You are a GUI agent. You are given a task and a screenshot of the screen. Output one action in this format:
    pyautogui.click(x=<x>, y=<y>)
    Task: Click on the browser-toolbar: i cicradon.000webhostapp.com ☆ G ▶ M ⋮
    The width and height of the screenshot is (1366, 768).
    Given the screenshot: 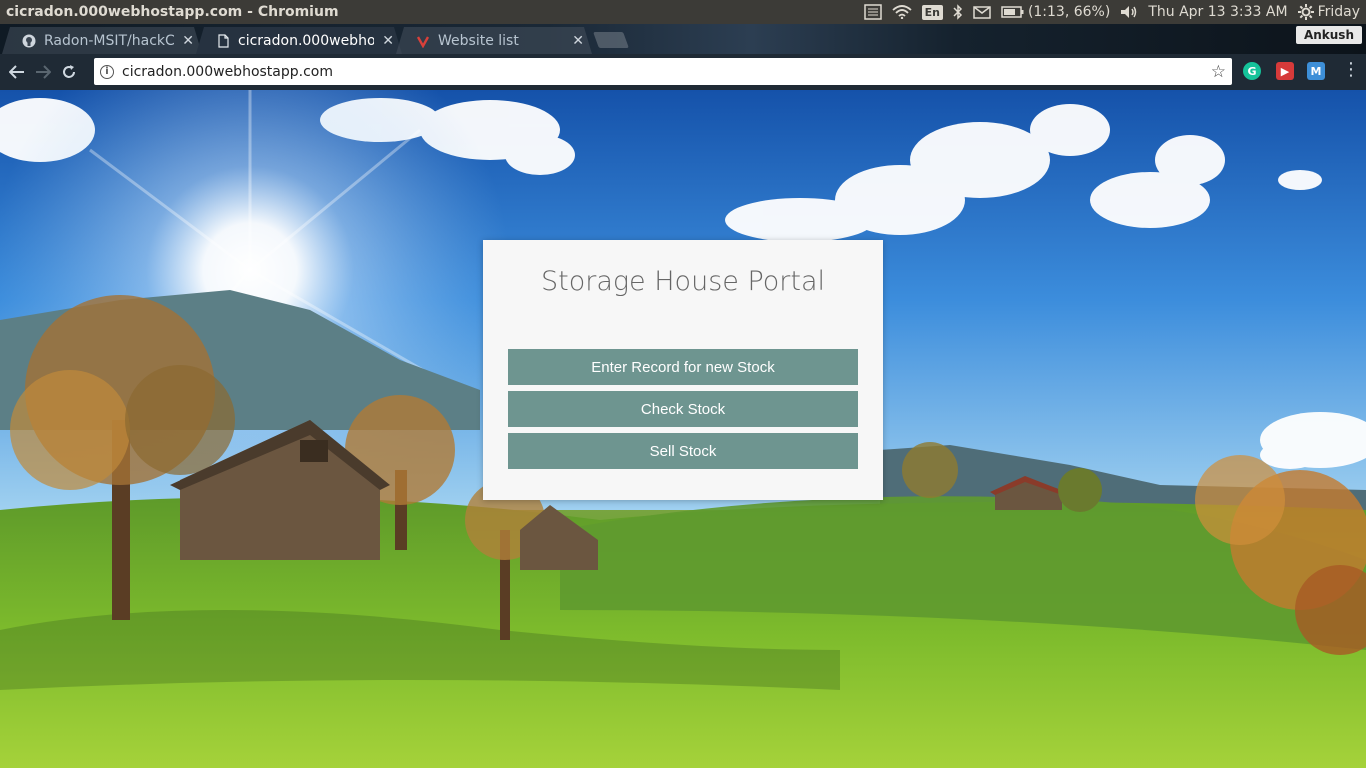 What is the action you would take?
    pyautogui.click(x=683, y=72)
    